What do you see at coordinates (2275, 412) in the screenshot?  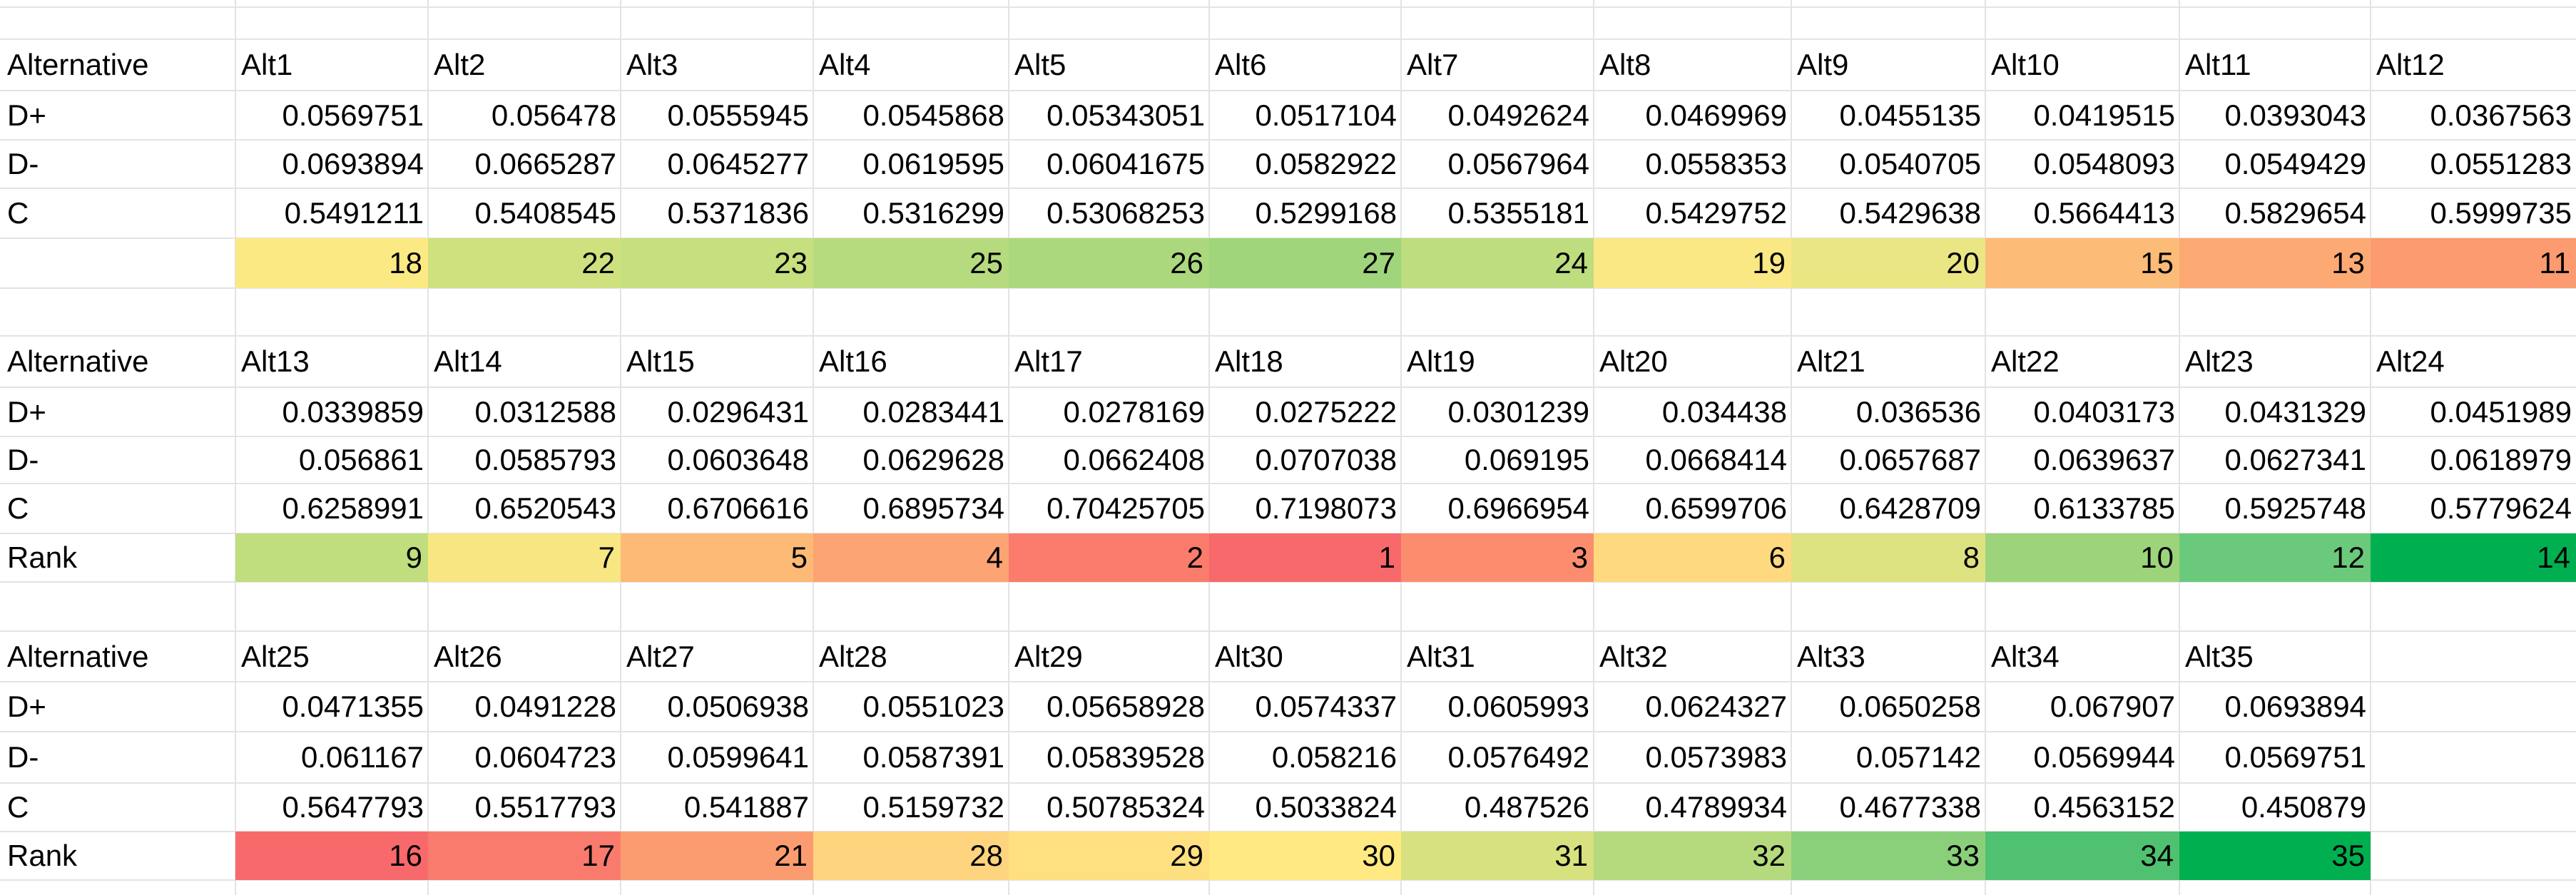 I see `value-cell: 0.0431329` at bounding box center [2275, 412].